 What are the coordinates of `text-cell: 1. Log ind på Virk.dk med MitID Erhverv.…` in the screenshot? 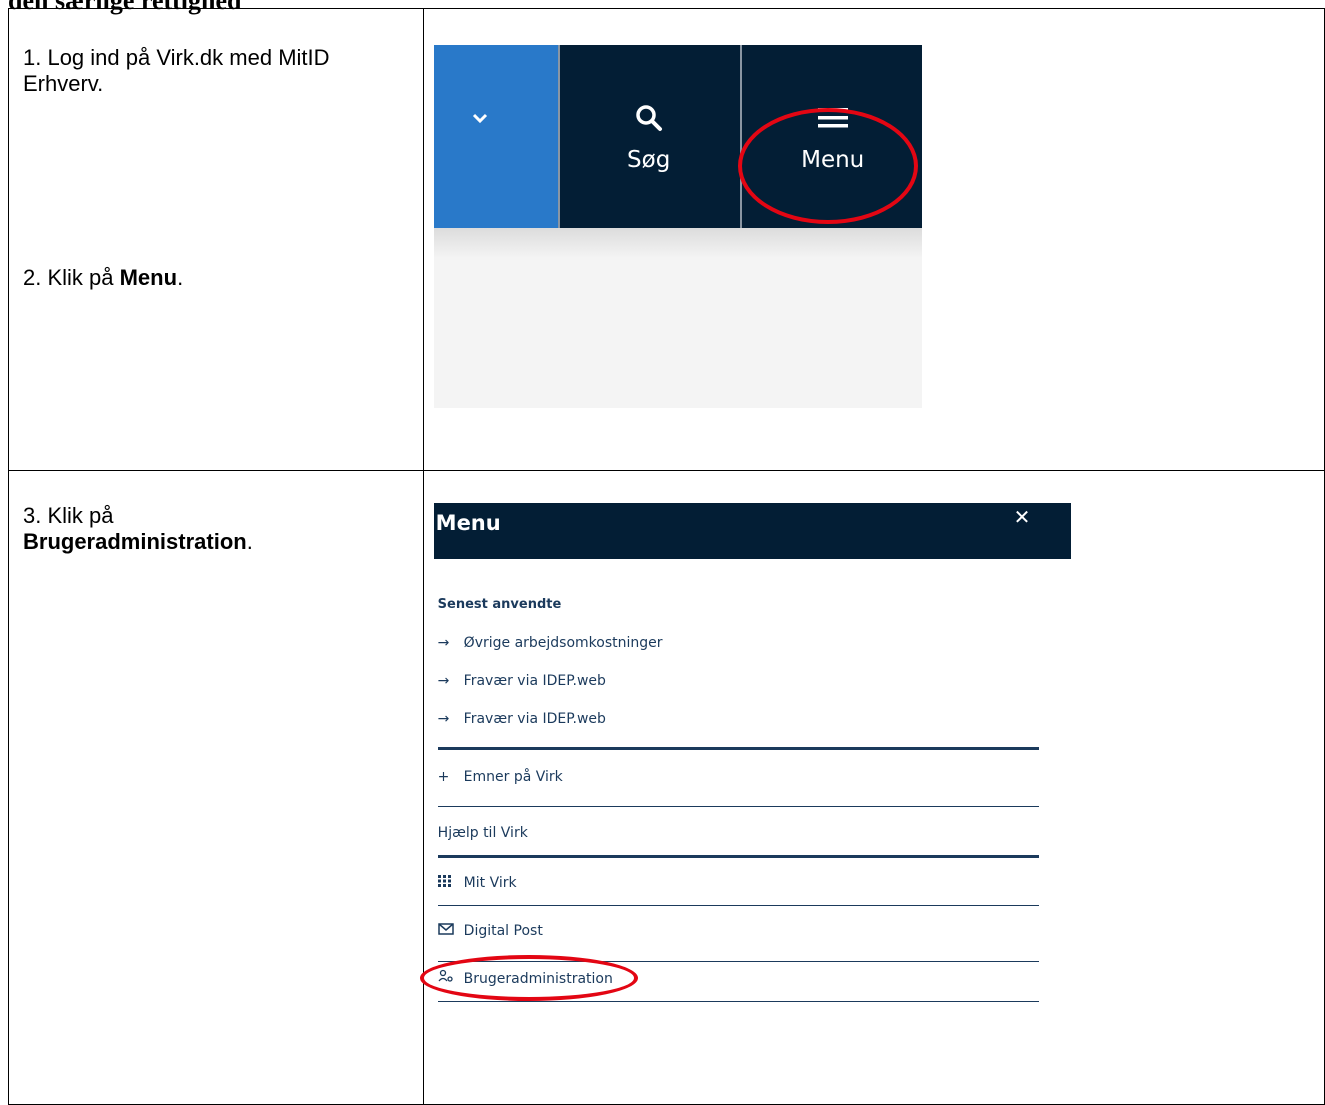 It's located at (216, 239).